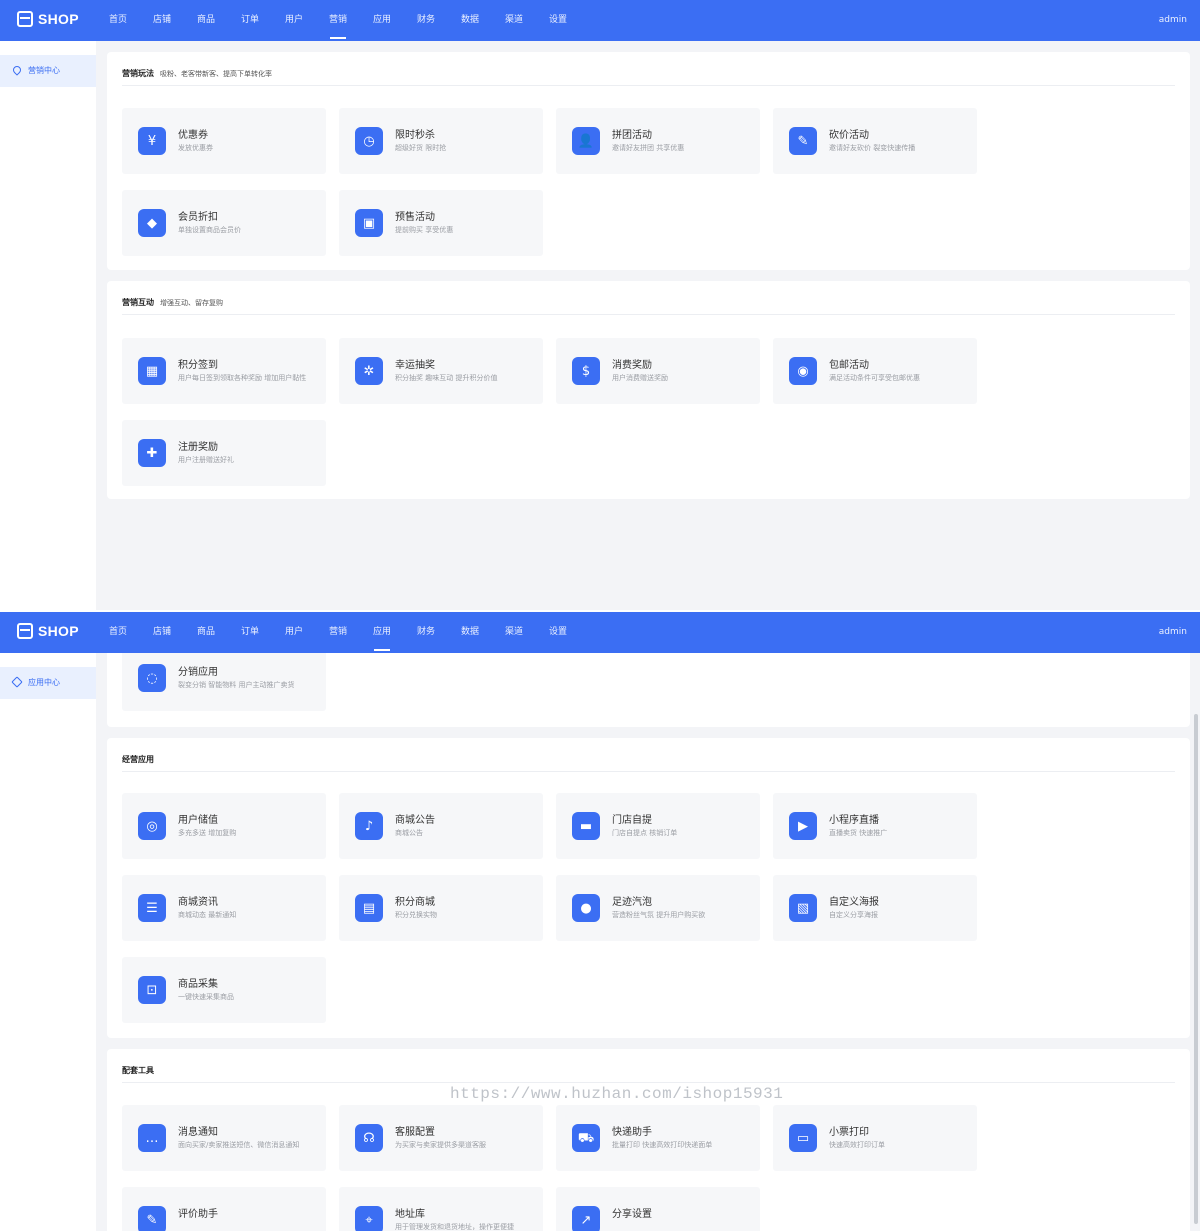 The height and width of the screenshot is (1231, 1200). Describe the element at coordinates (138, 759) in the screenshot. I see `section-title: 经营应用` at that location.